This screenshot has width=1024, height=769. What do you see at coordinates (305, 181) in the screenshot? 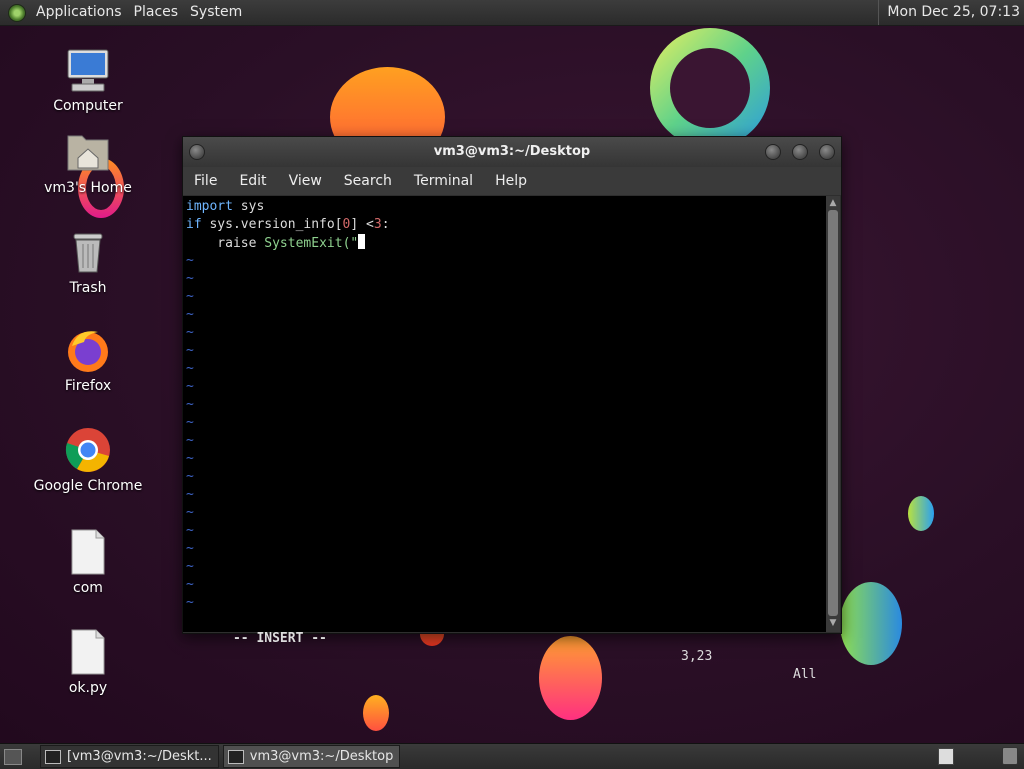
I see `menu-view: View` at bounding box center [305, 181].